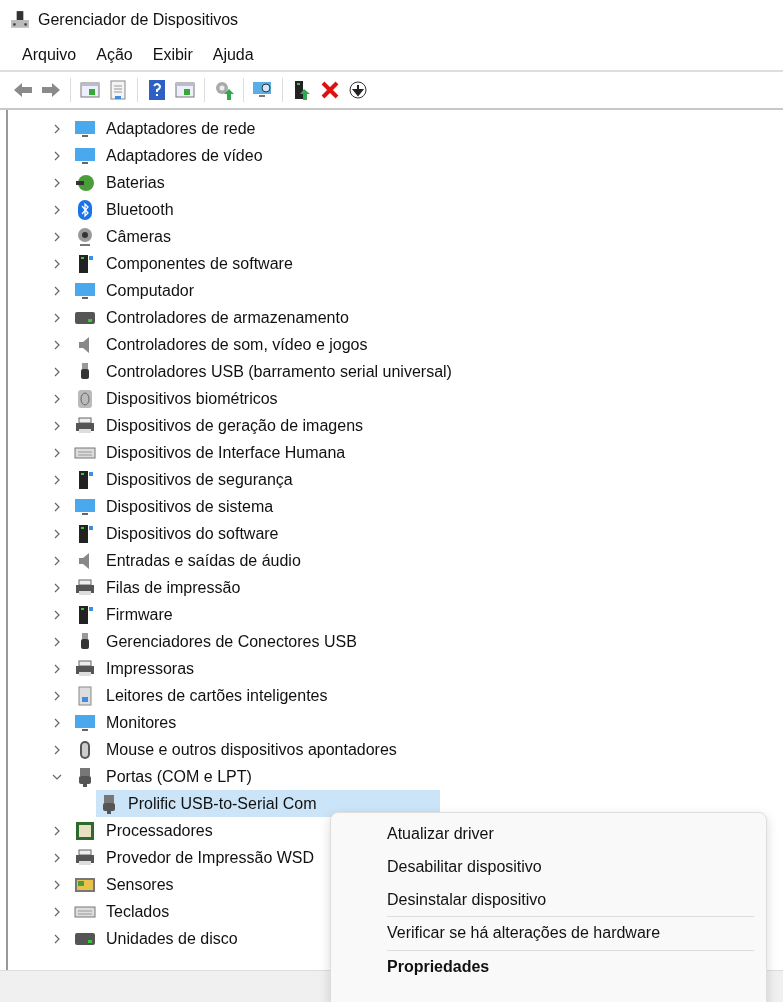  What do you see at coordinates (548, 933) in the screenshot?
I see `context-menu-item: Verificar se há alterações de hardware` at bounding box center [548, 933].